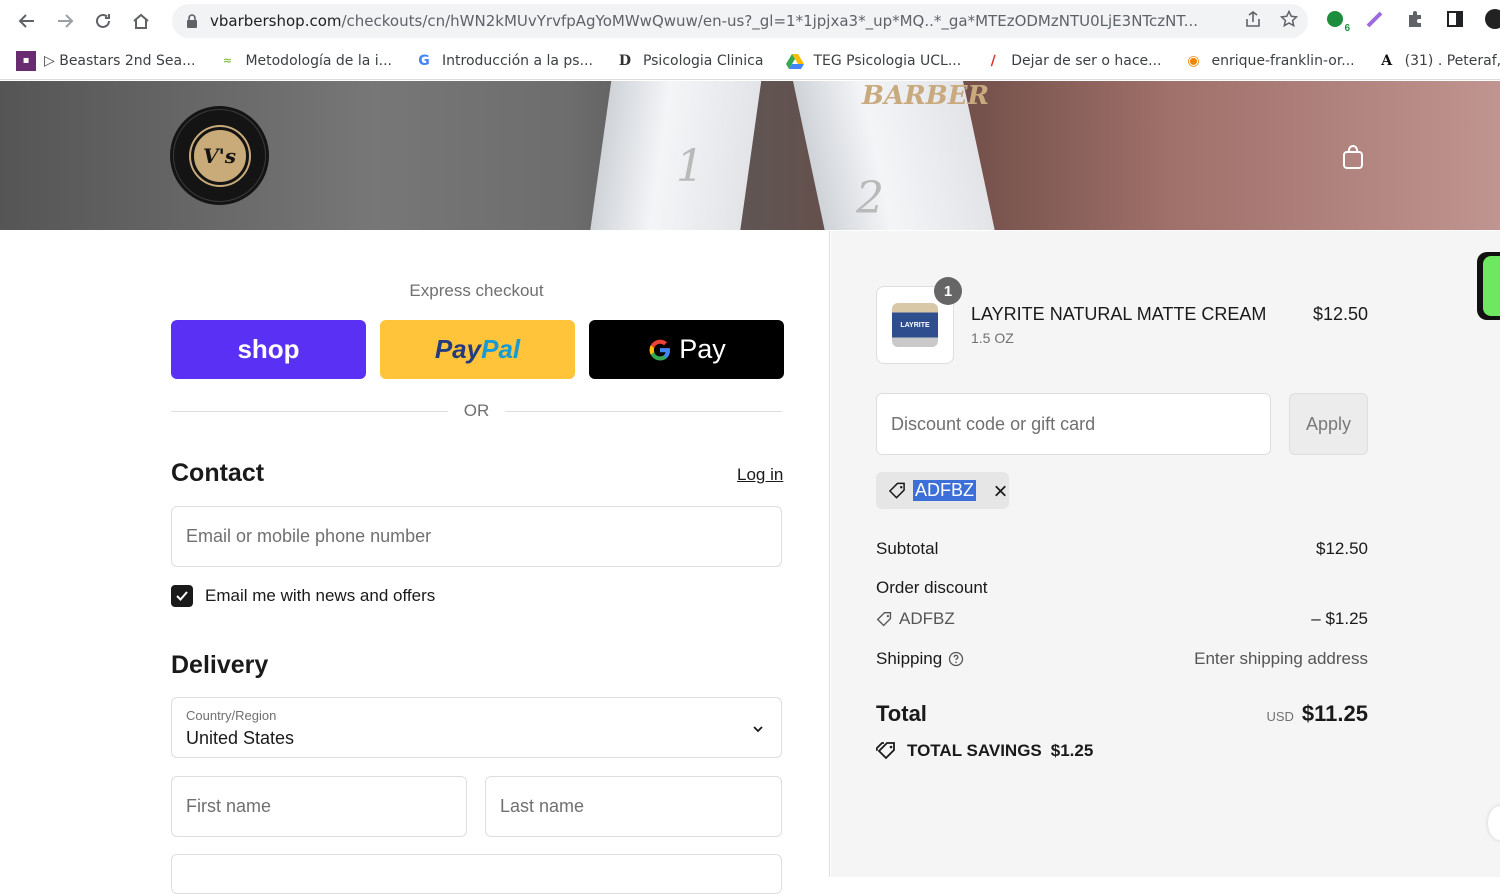 This screenshot has width=1500, height=894. Describe the element at coordinates (932, 587) in the screenshot. I see `order-discount-label: Order discount` at that location.